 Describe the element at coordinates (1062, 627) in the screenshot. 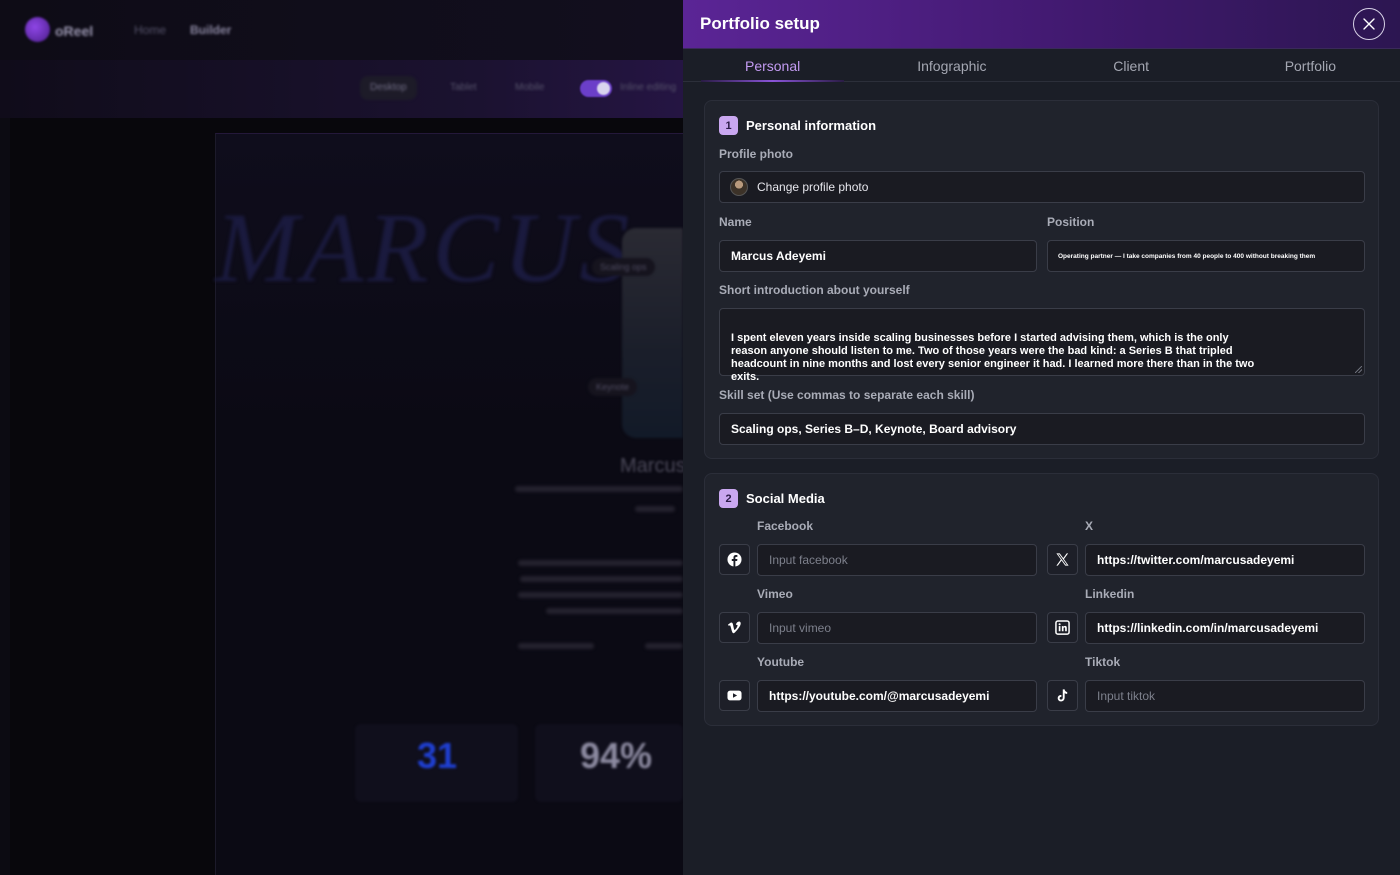

I see `linkedin-icon` at that location.